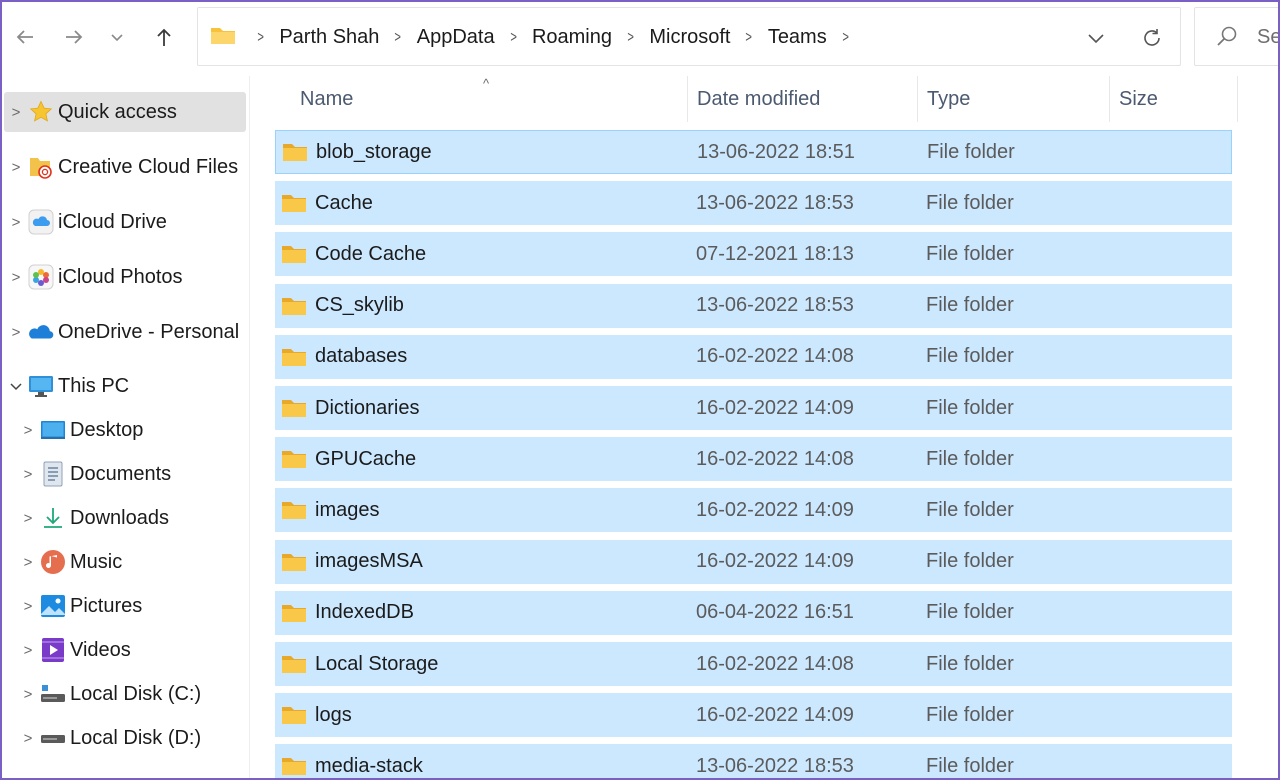  I want to click on table-row: media-stack 13-06-2022 18:53 File folder, so click(753, 762).